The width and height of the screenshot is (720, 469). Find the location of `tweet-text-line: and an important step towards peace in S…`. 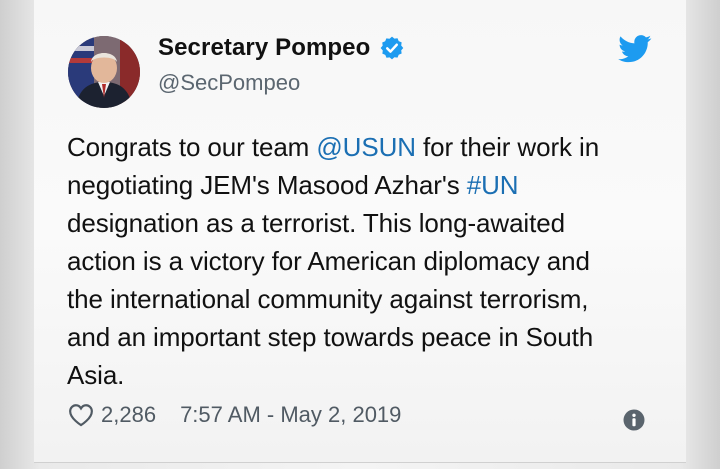

tweet-text-line: and an important step towards peace in S… is located at coordinates (367, 337).